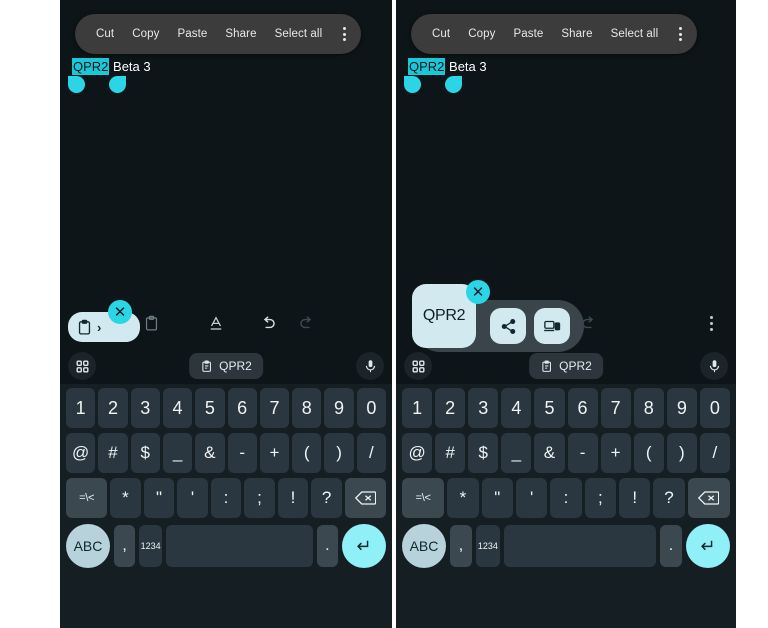 The image size is (768, 628). Describe the element at coordinates (151, 323) in the screenshot. I see `paste-icon` at that location.